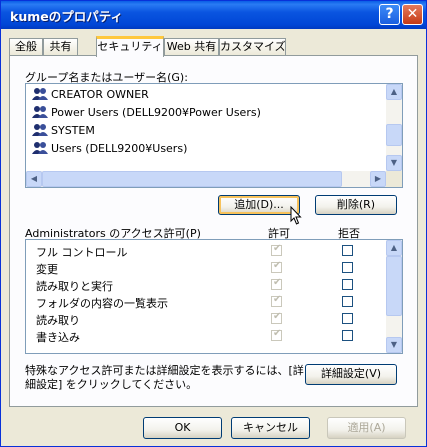 The width and height of the screenshot is (427, 447). I want to click on help-button: ?, so click(389, 14).